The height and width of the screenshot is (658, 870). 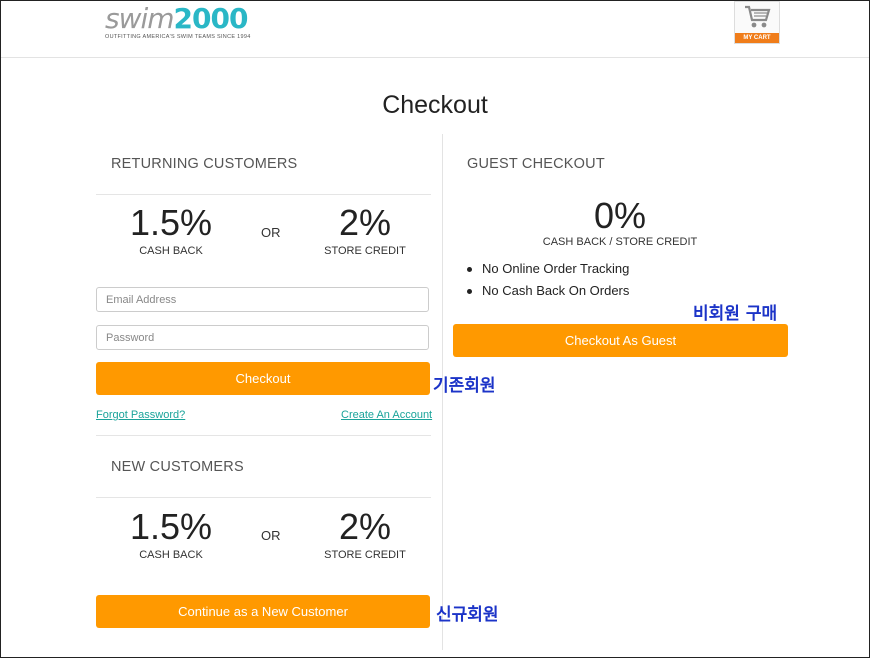 I want to click on email-field, so click(x=262, y=299).